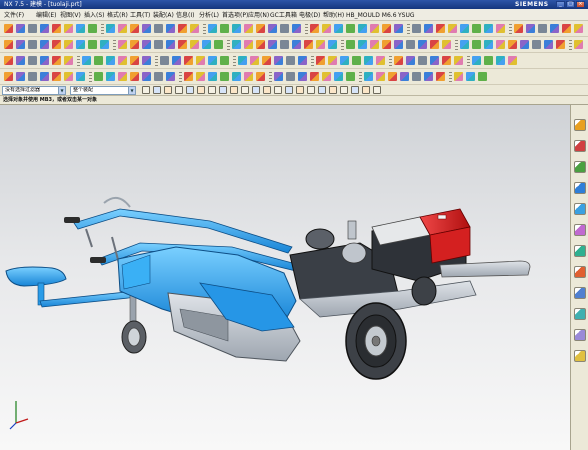  Describe the element at coordinates (140, 15) in the screenshot. I see `menu-tools: 工具(T)` at that location.